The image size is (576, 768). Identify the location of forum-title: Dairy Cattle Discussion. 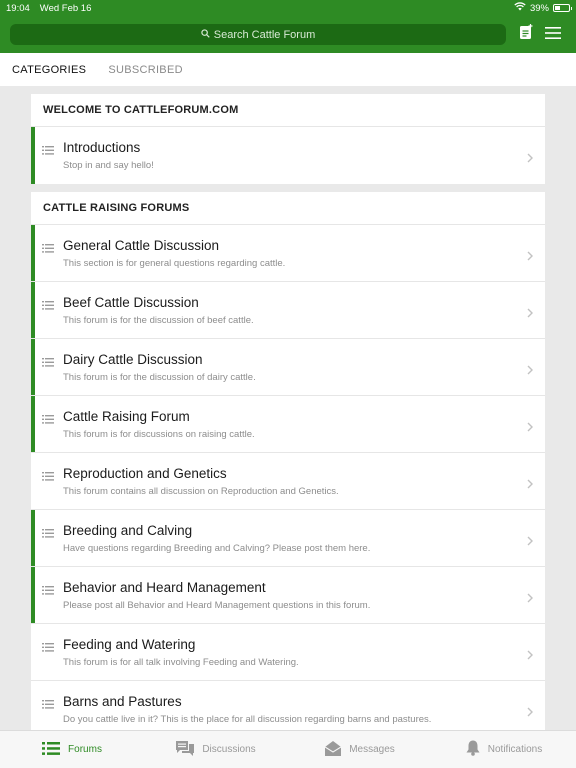
(133, 359).